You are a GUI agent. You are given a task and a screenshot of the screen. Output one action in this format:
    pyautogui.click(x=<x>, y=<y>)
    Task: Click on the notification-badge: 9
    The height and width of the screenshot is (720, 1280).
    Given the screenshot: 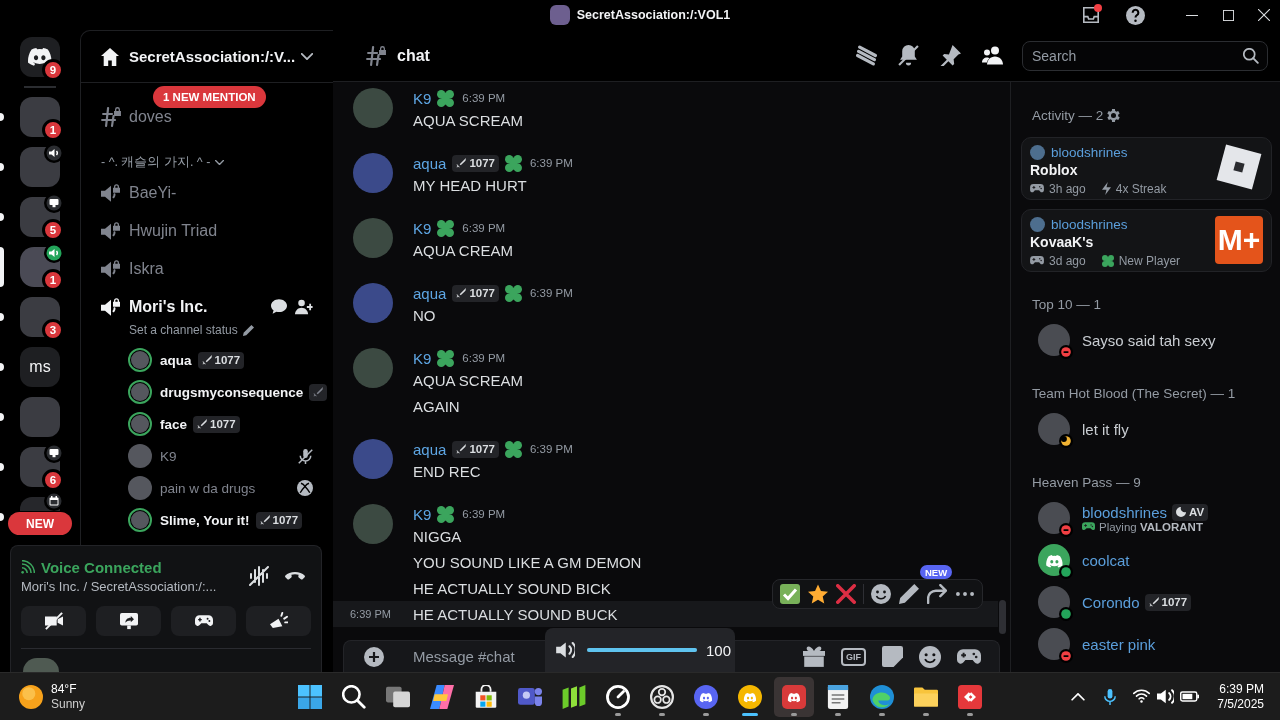 What is the action you would take?
    pyautogui.click(x=53, y=70)
    